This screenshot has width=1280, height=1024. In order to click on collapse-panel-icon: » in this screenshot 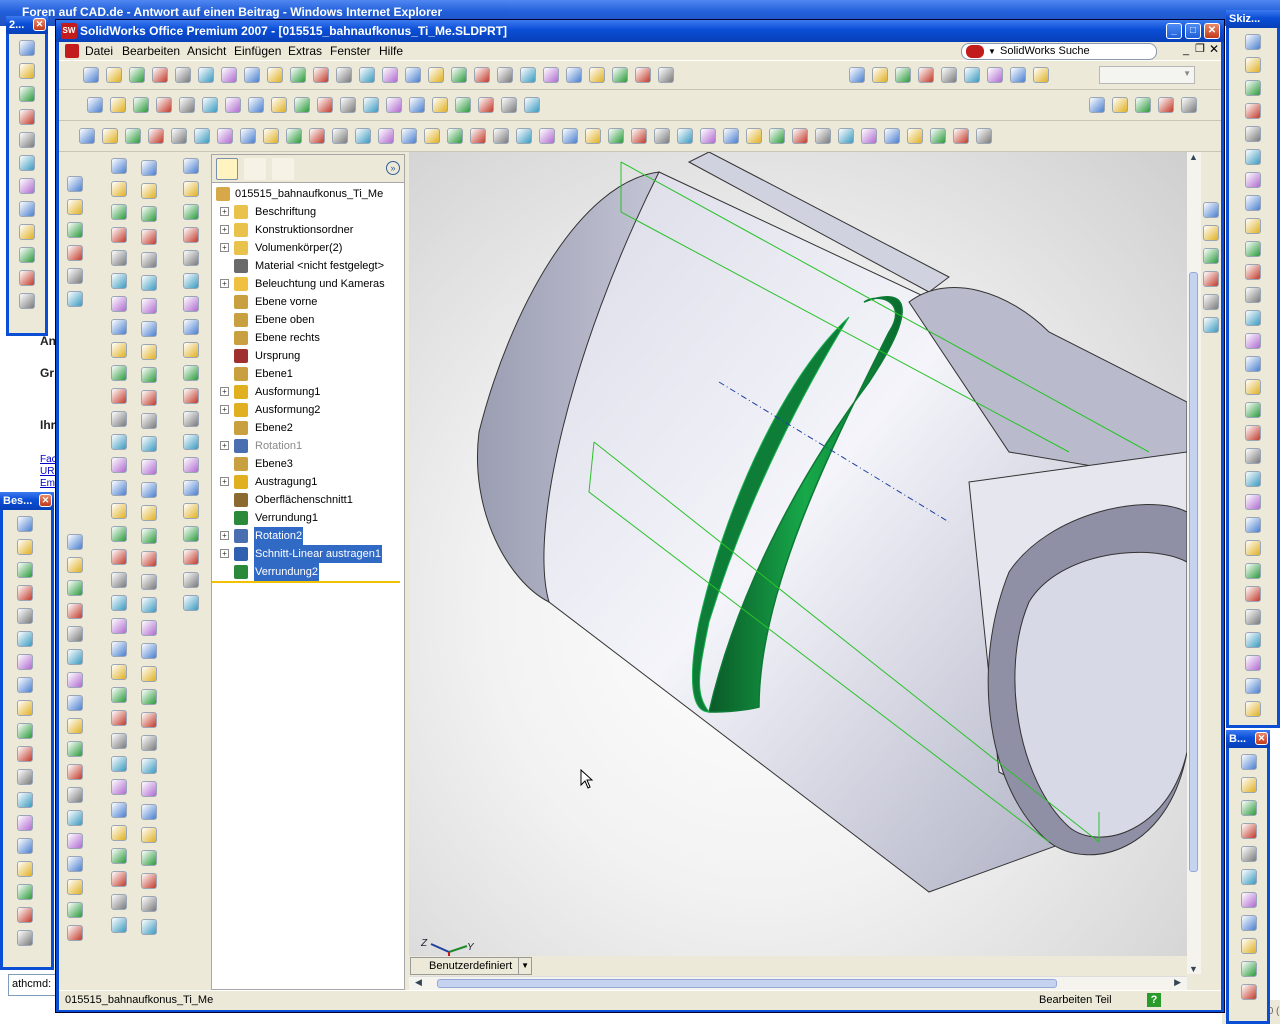, I will do `click(393, 168)`.